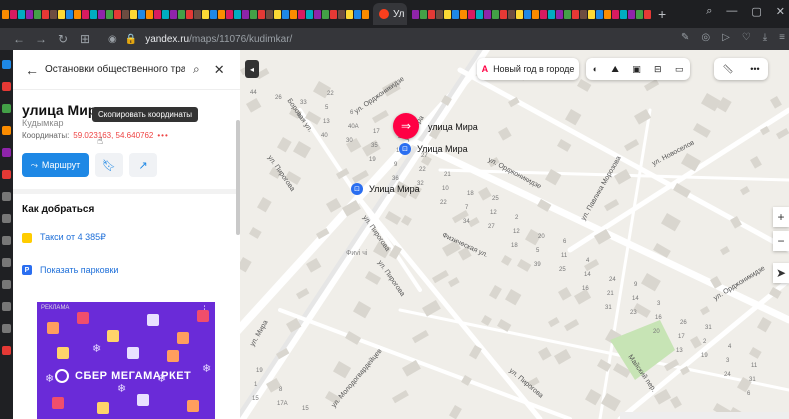  I want to click on download-icon: ⤓, so click(765, 37).